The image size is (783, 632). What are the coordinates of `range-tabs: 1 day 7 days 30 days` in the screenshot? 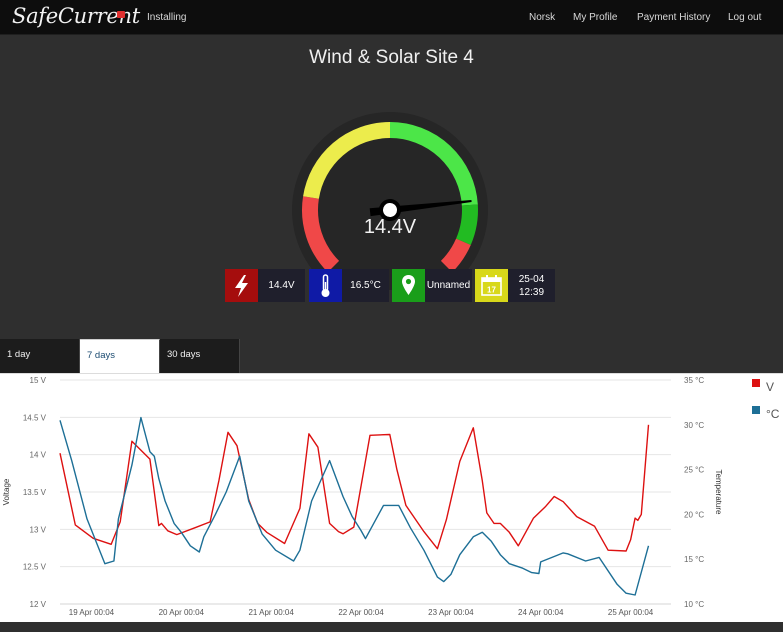 It's located at (391, 356).